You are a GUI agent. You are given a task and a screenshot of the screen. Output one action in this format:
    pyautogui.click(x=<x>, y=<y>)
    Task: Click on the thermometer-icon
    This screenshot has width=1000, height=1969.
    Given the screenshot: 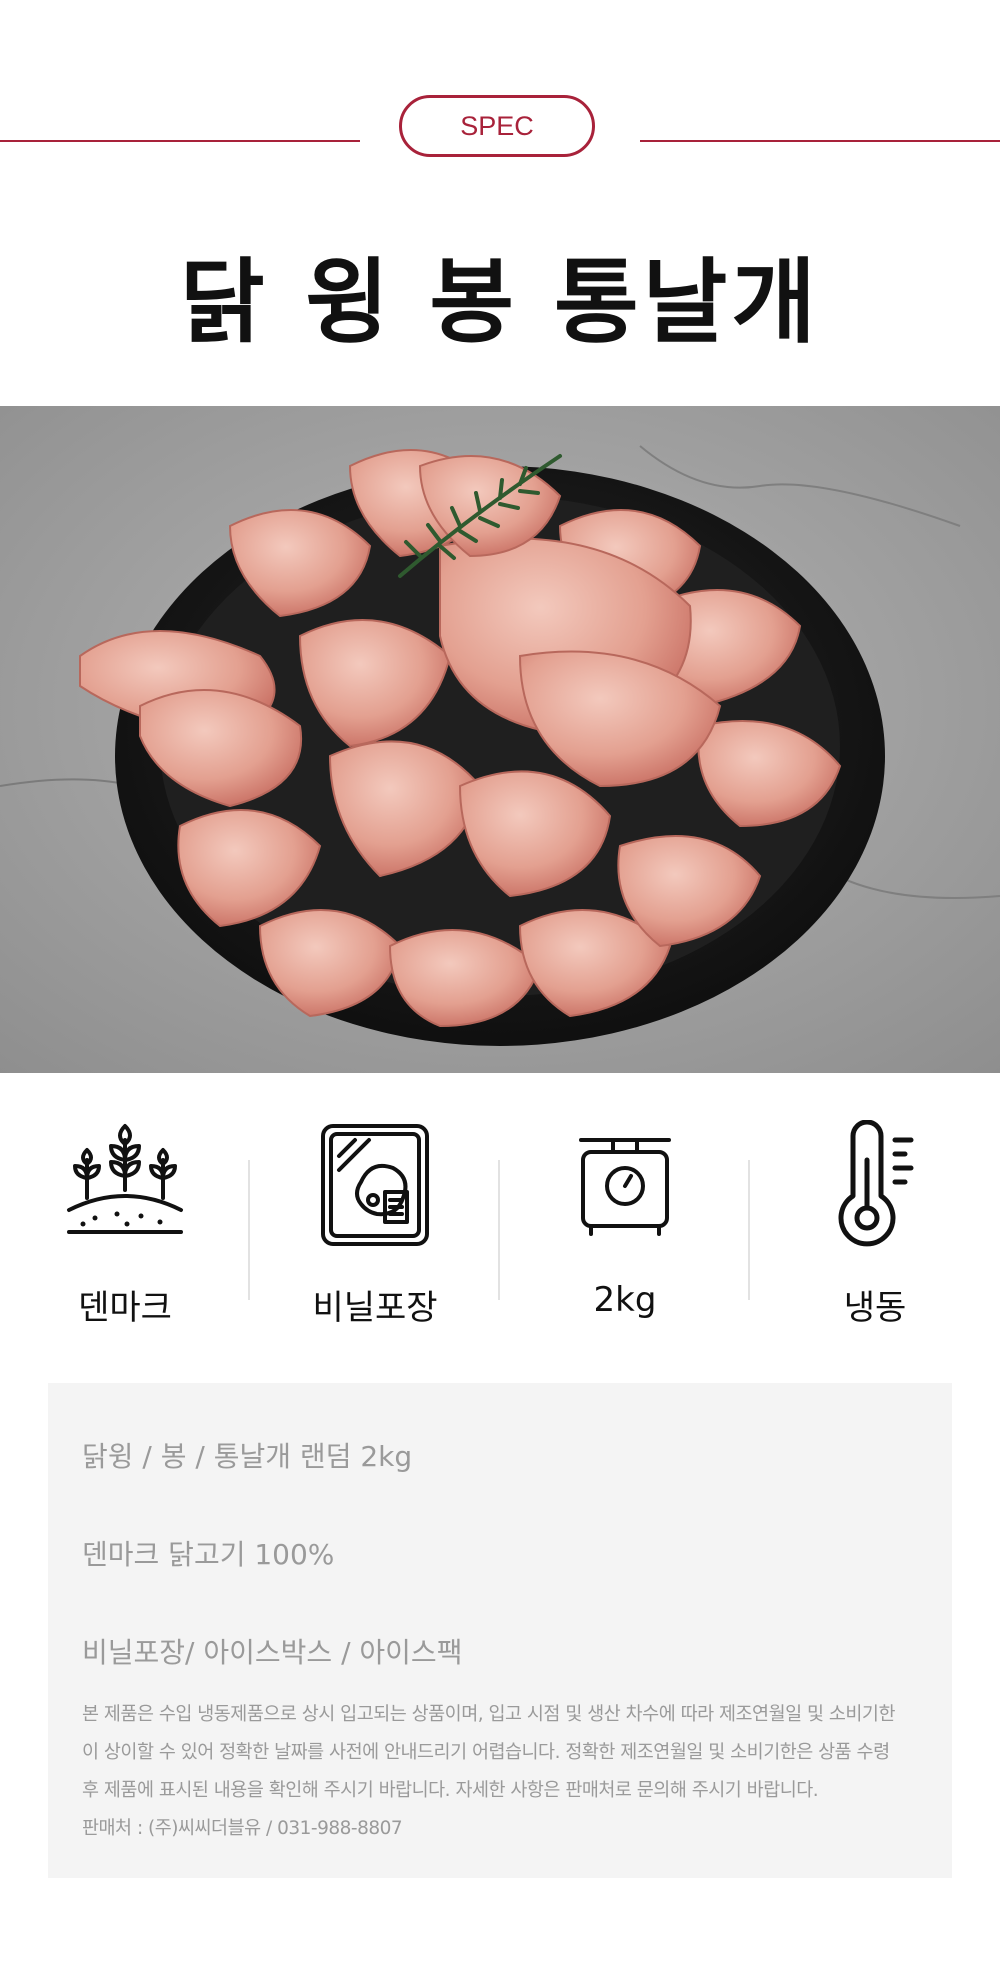 What is the action you would take?
    pyautogui.click(x=876, y=1183)
    